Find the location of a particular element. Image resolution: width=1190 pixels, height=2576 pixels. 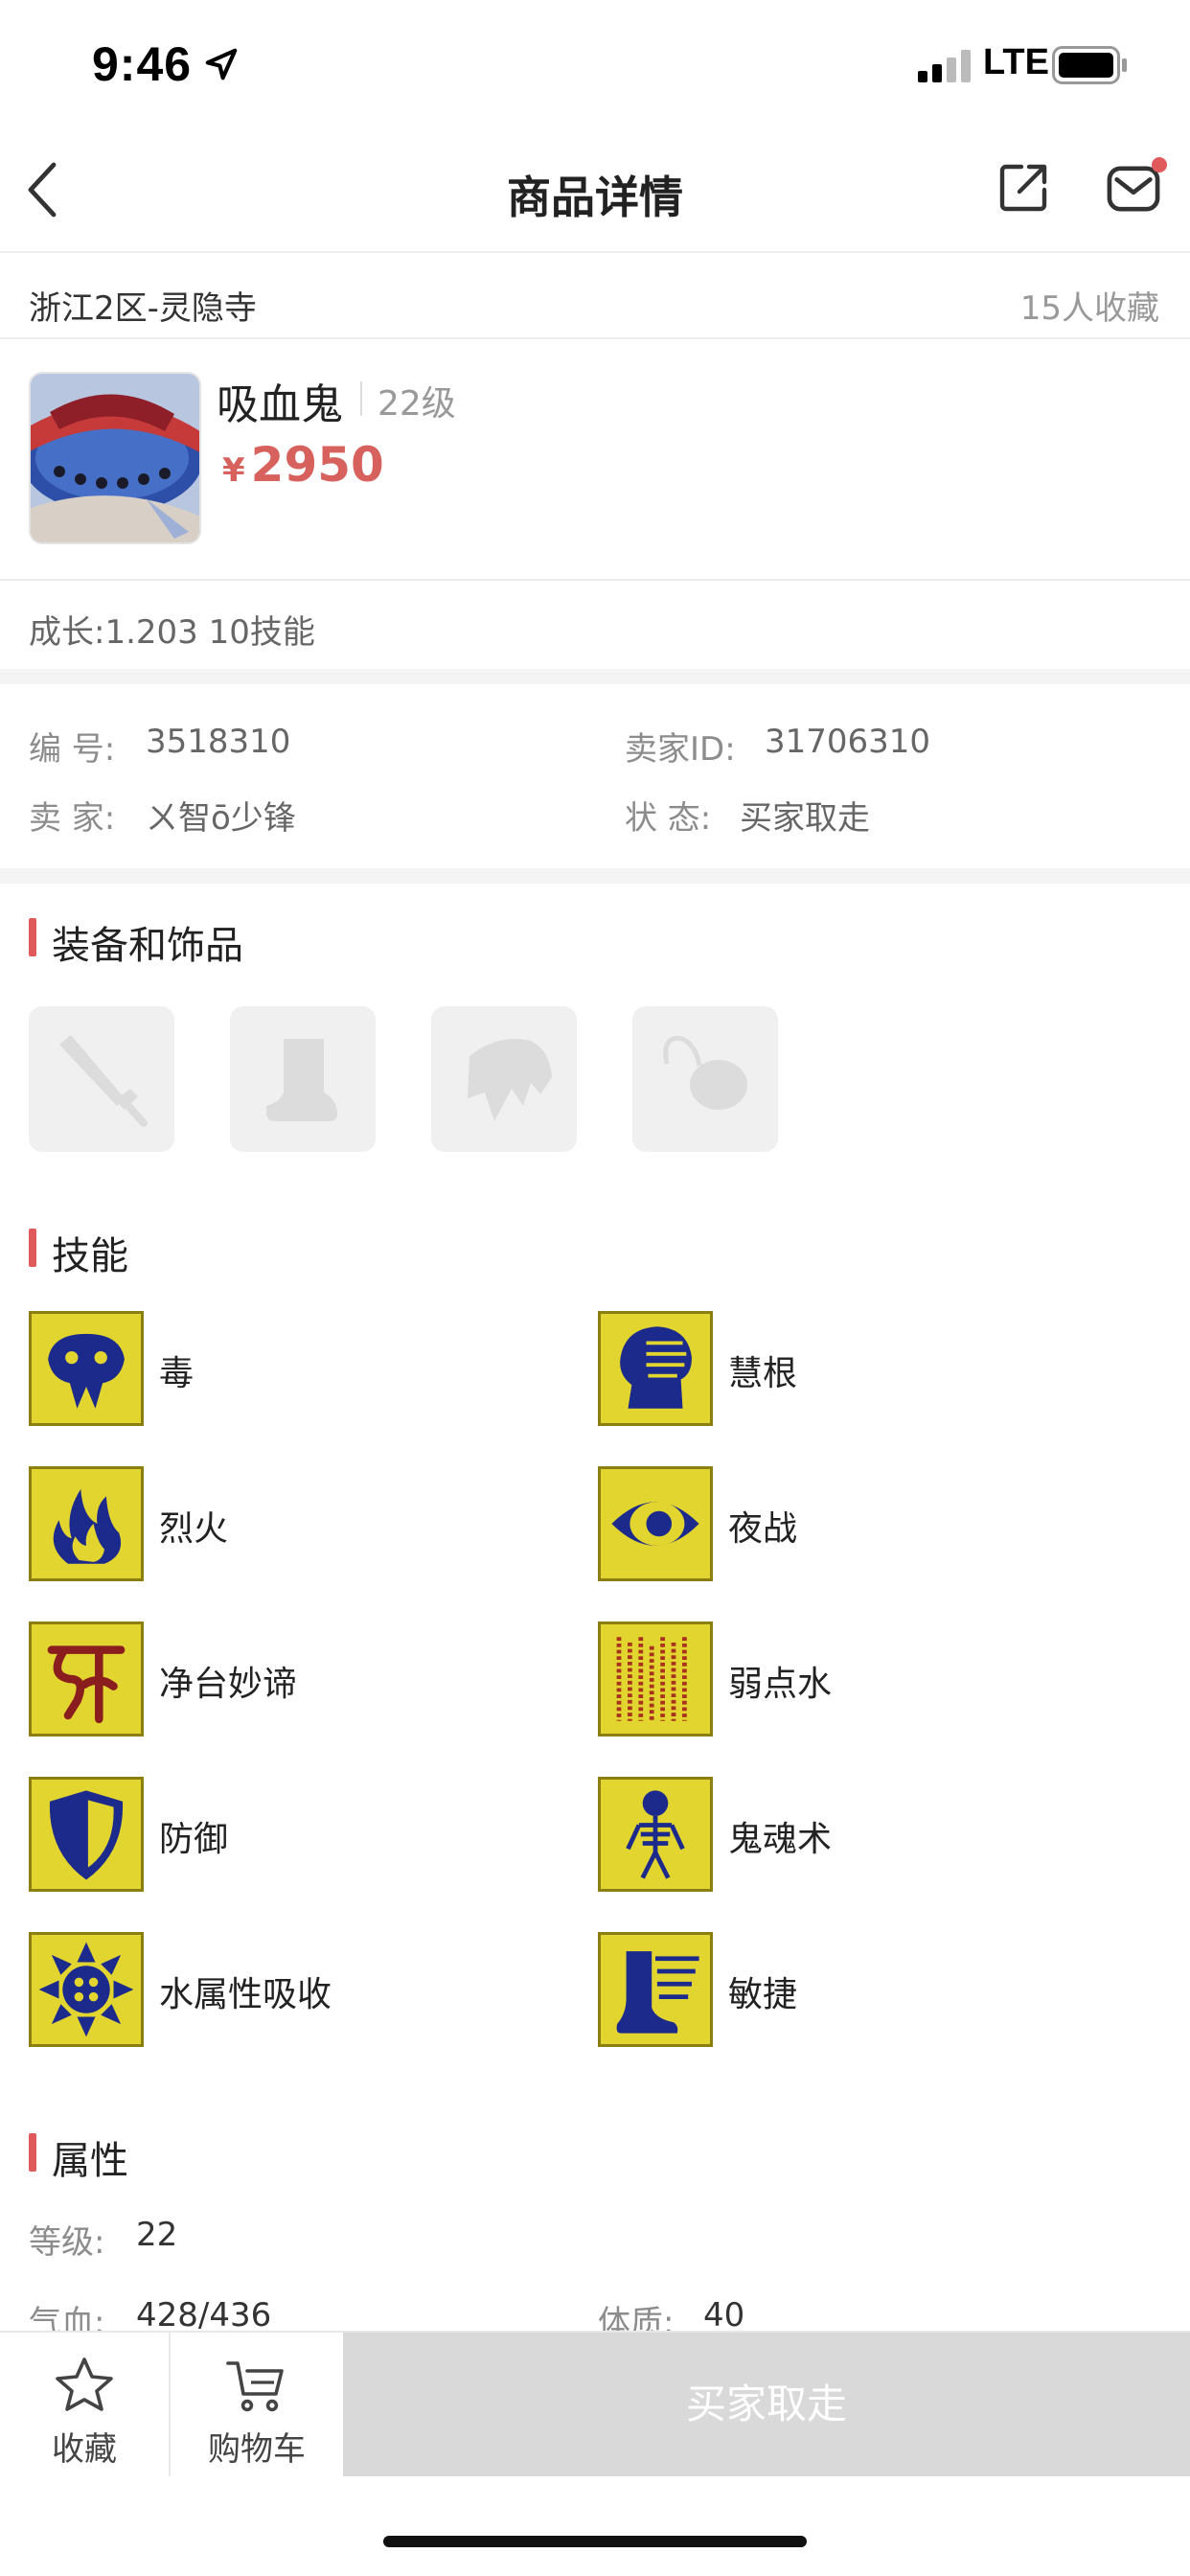

skill-name: 弱点水 is located at coordinates (780, 1684).